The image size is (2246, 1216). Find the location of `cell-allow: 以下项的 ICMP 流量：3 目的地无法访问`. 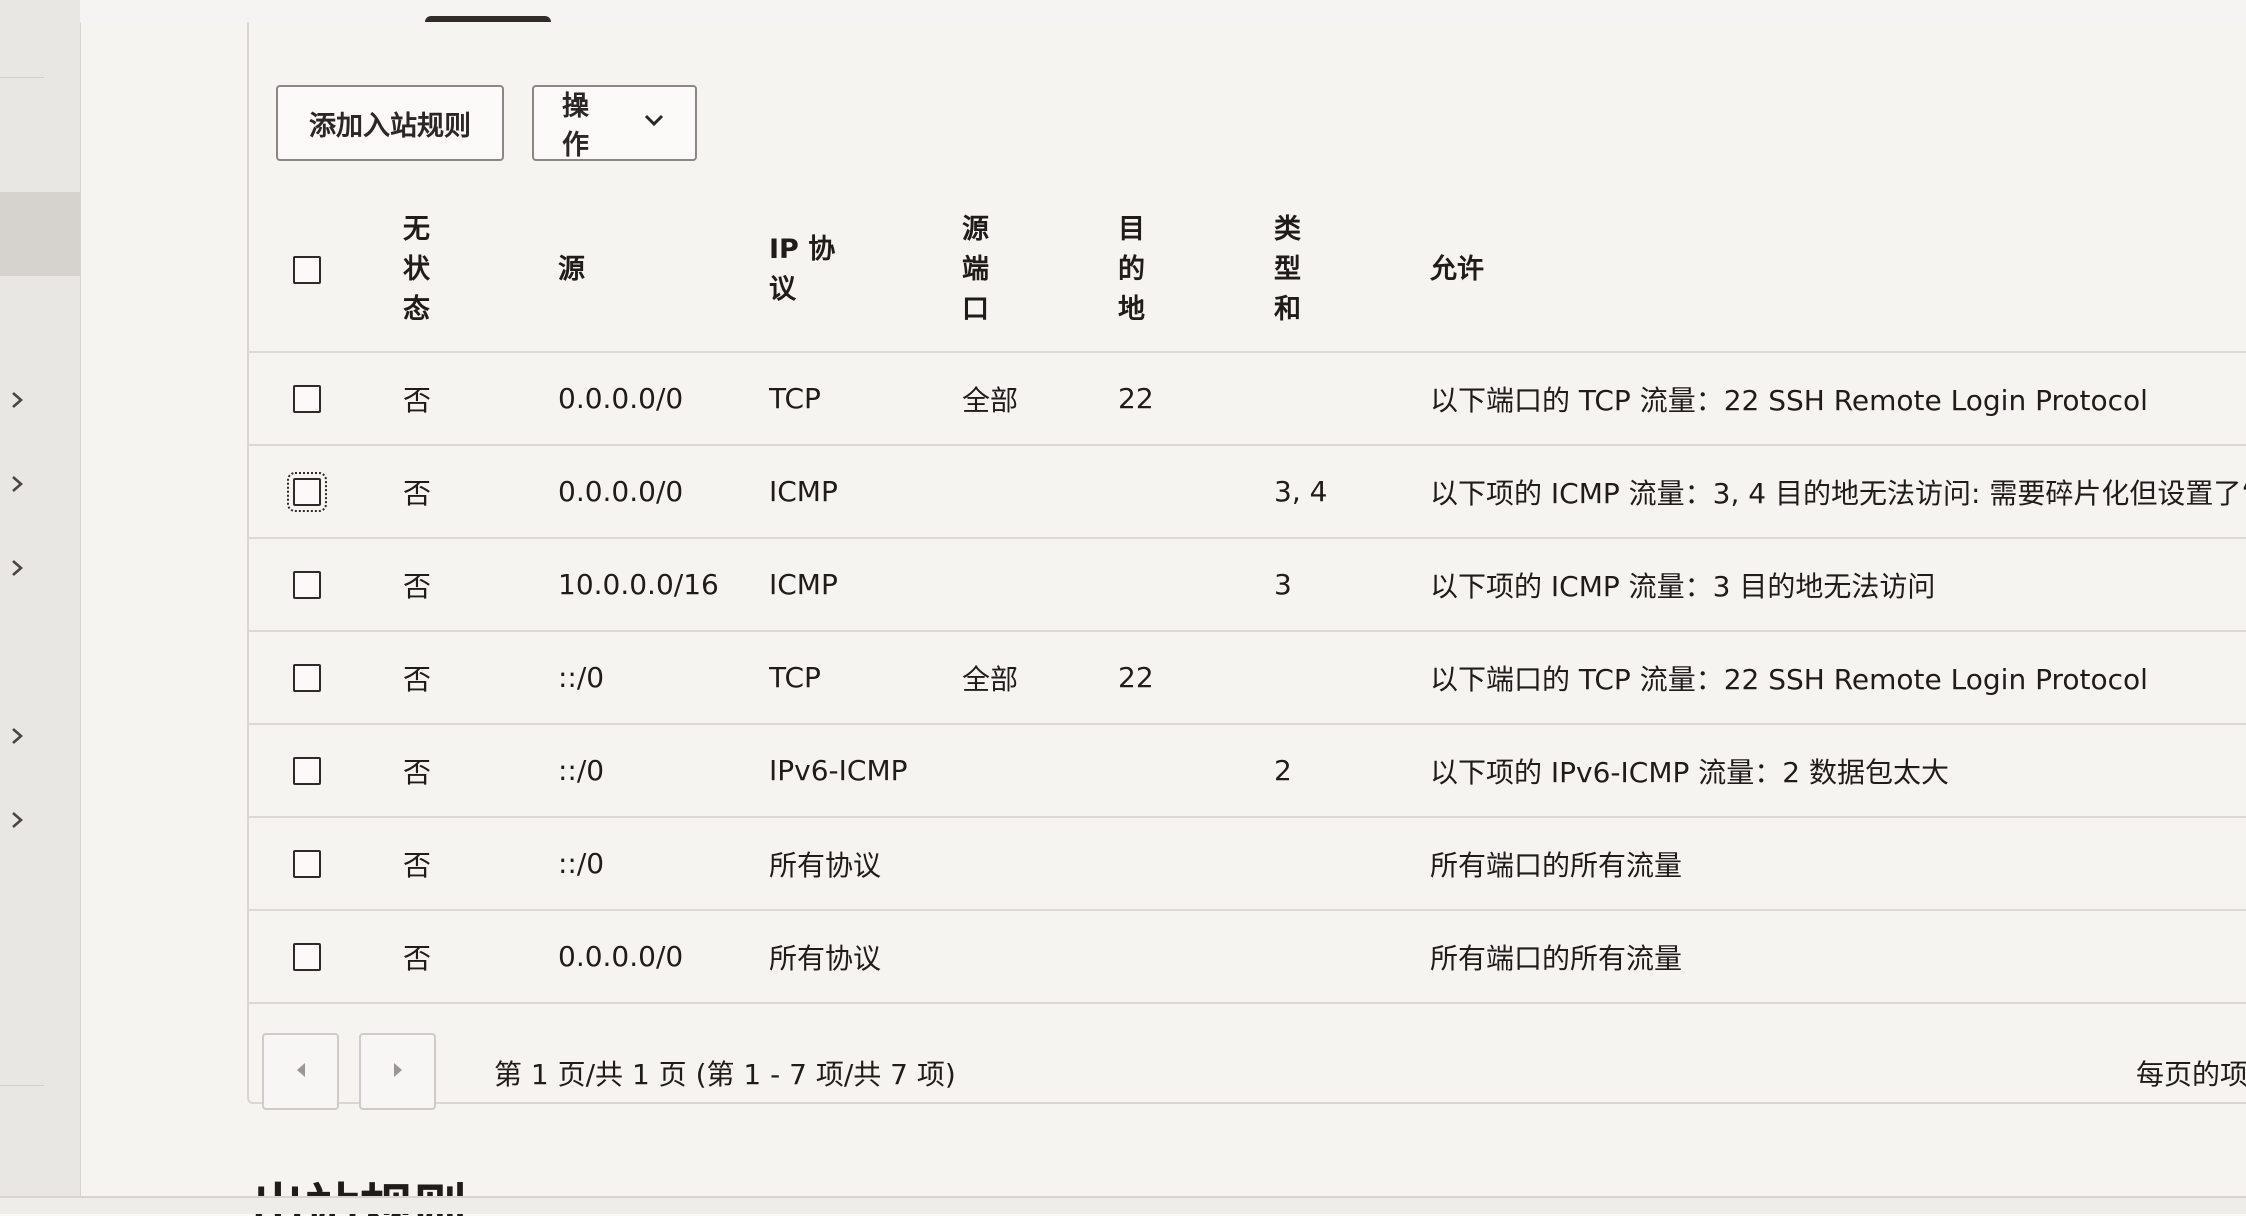

cell-allow: 以下项的 ICMP 流量：3 目的地无法访问 is located at coordinates (1838, 585).